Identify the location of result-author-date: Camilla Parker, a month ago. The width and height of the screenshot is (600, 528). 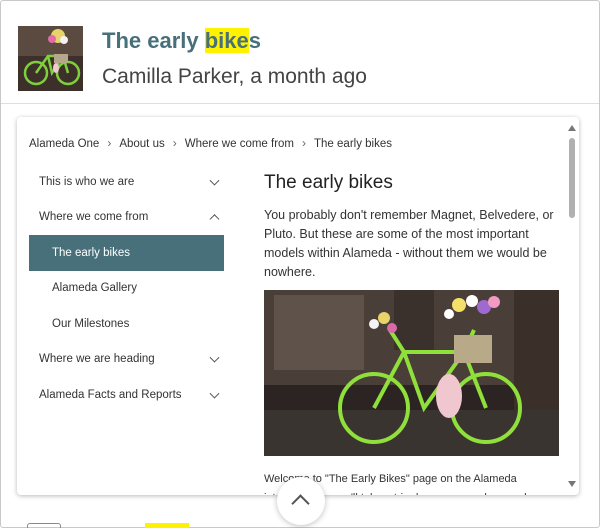
(234, 76).